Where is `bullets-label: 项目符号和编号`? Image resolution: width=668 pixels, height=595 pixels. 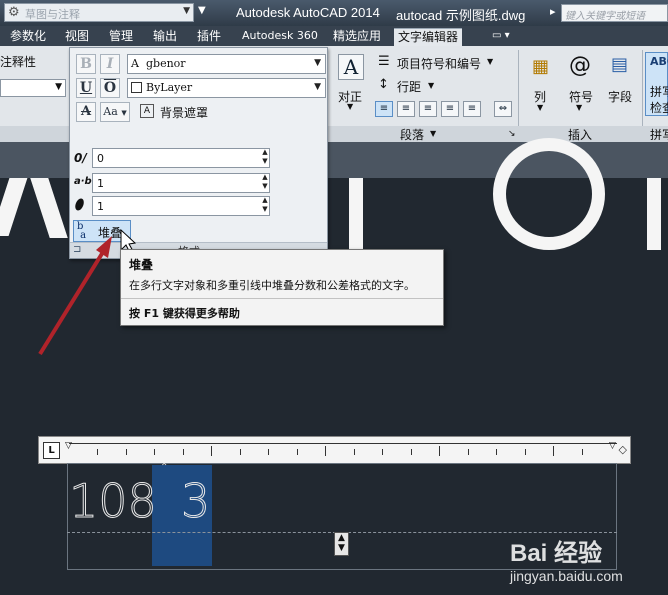
bullets-label: 项目符号和编号 is located at coordinates (439, 63).